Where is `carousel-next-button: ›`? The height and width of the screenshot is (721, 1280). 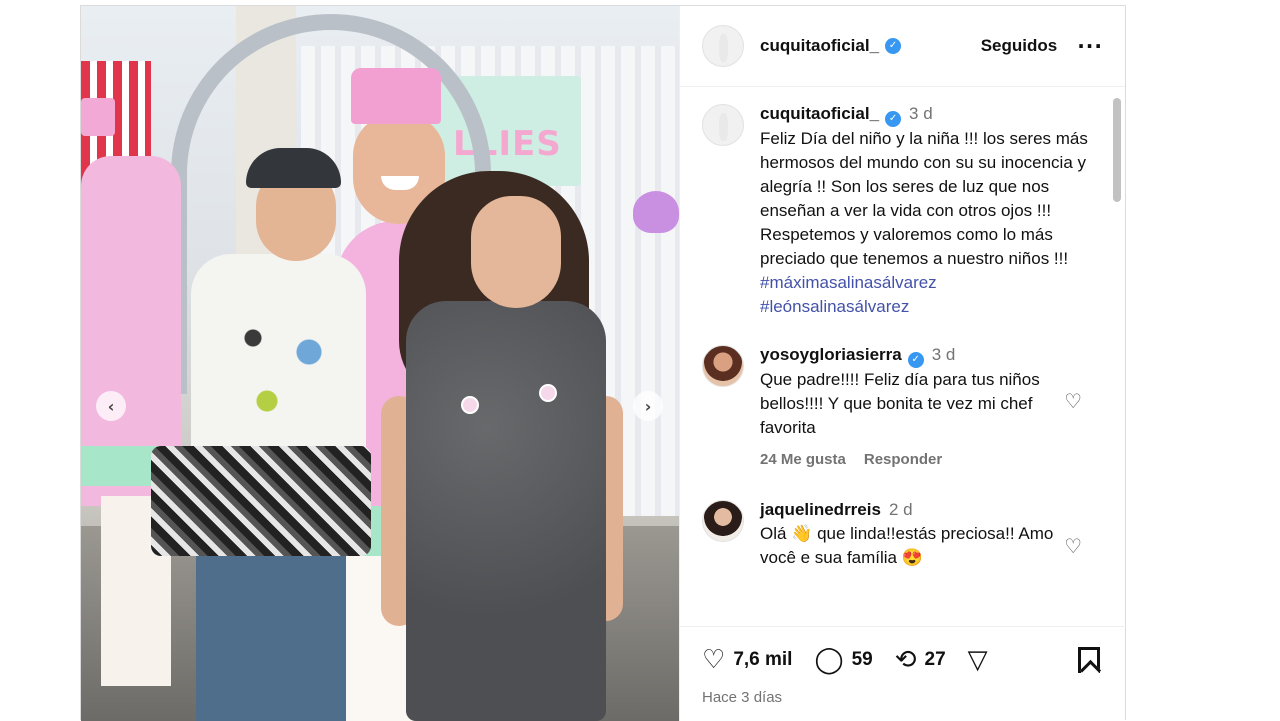
carousel-next-button: › is located at coordinates (648, 406).